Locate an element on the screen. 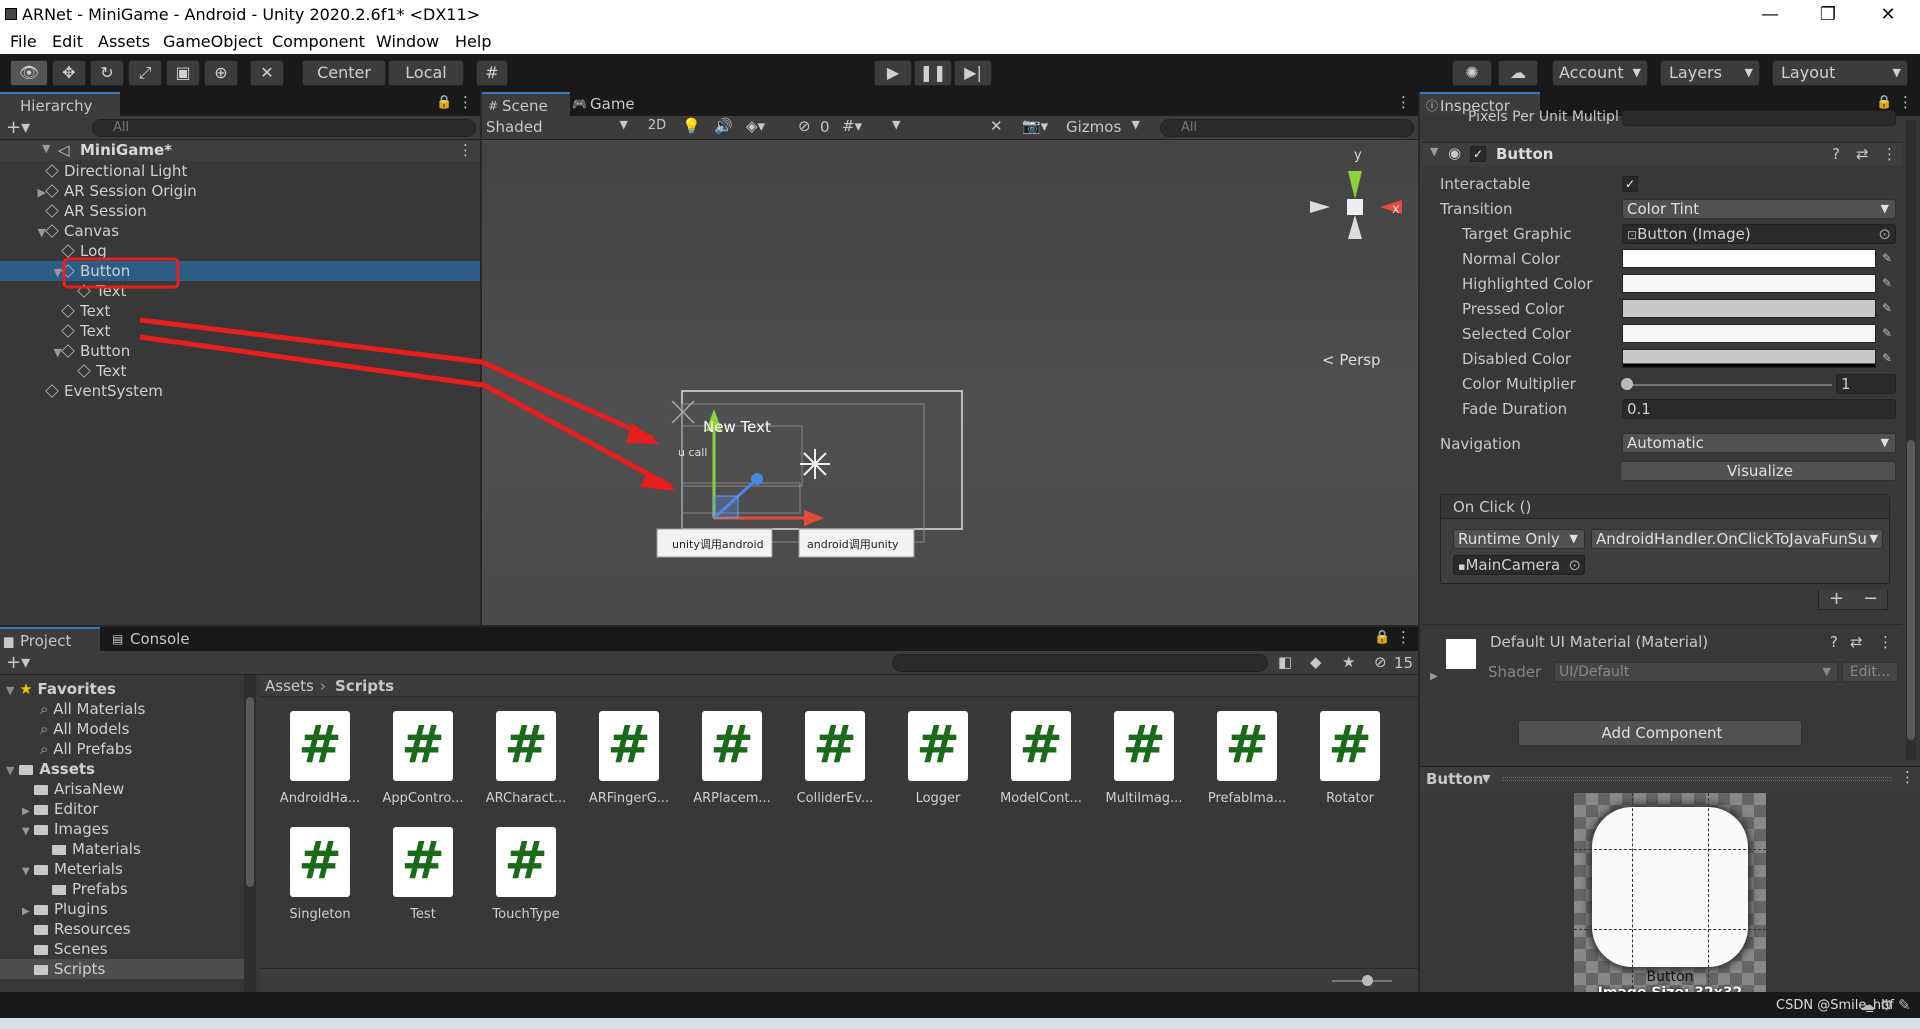 The image size is (1920, 1029). script-asset: # Logger is located at coordinates (938, 758).